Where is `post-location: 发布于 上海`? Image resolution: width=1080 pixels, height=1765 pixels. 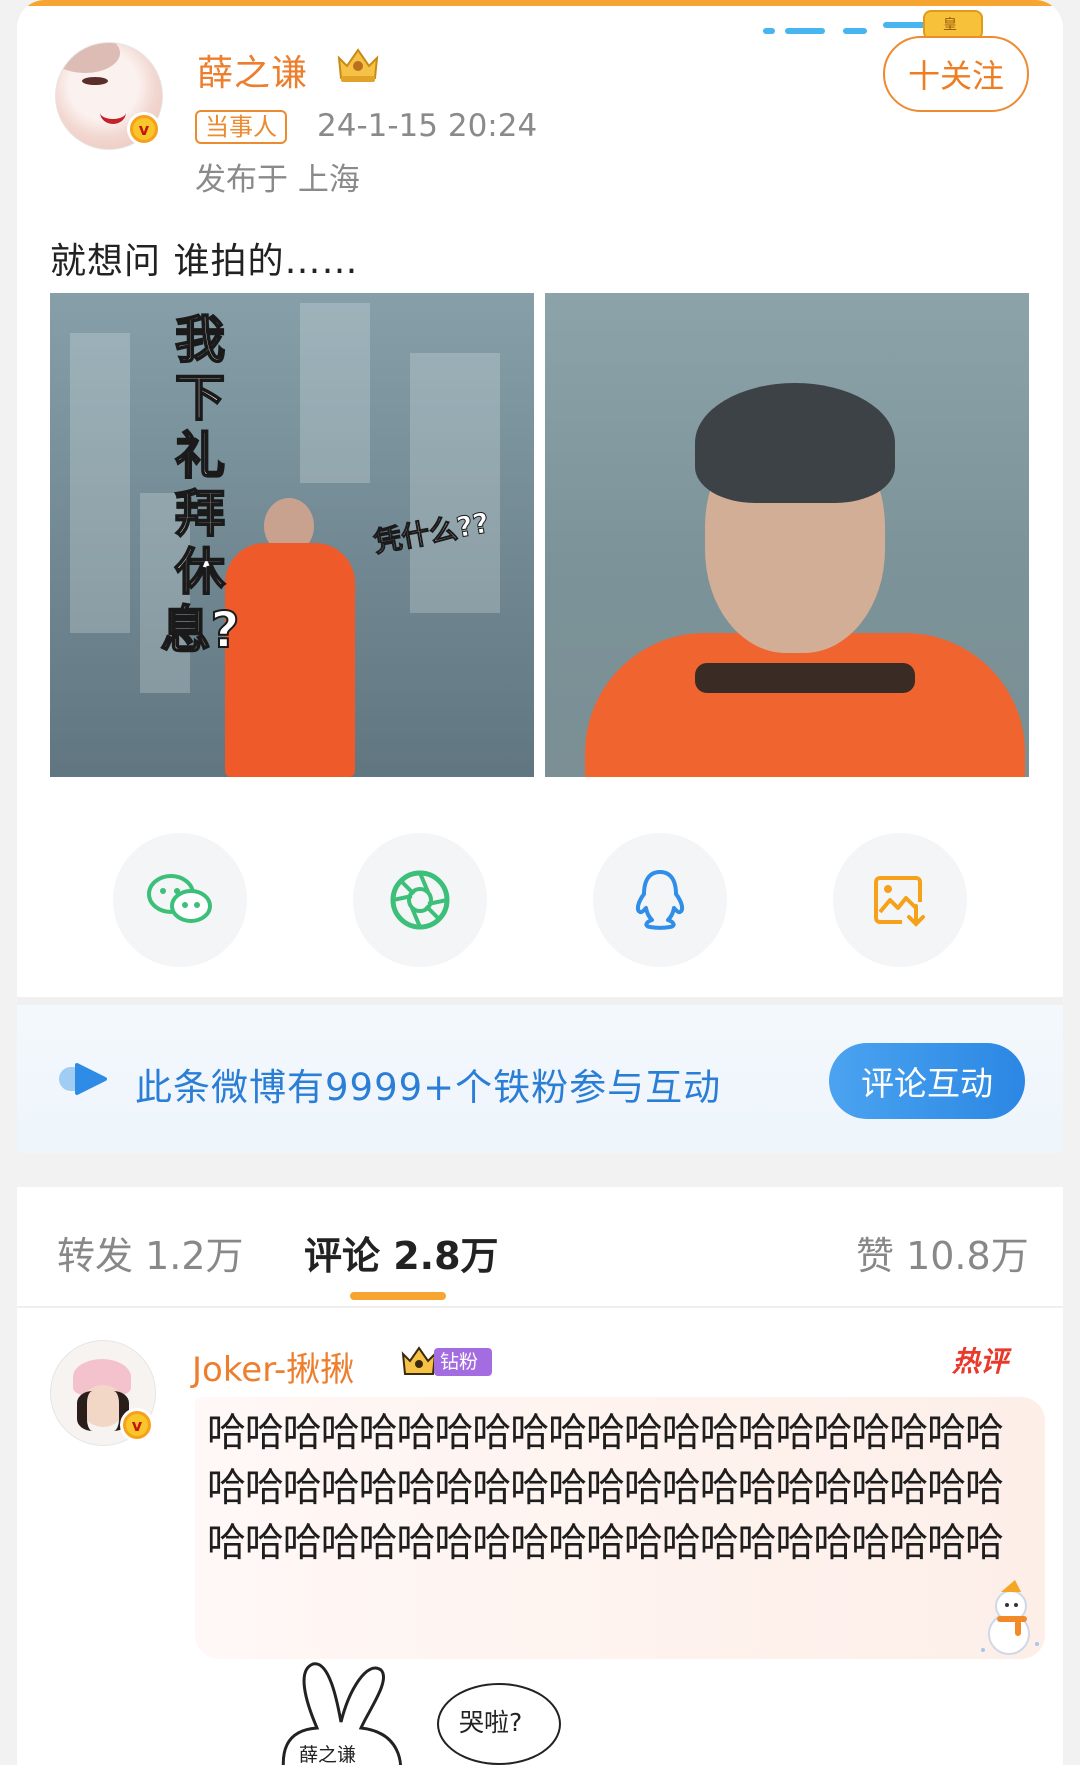 post-location: 发布于 上海 is located at coordinates (277, 180).